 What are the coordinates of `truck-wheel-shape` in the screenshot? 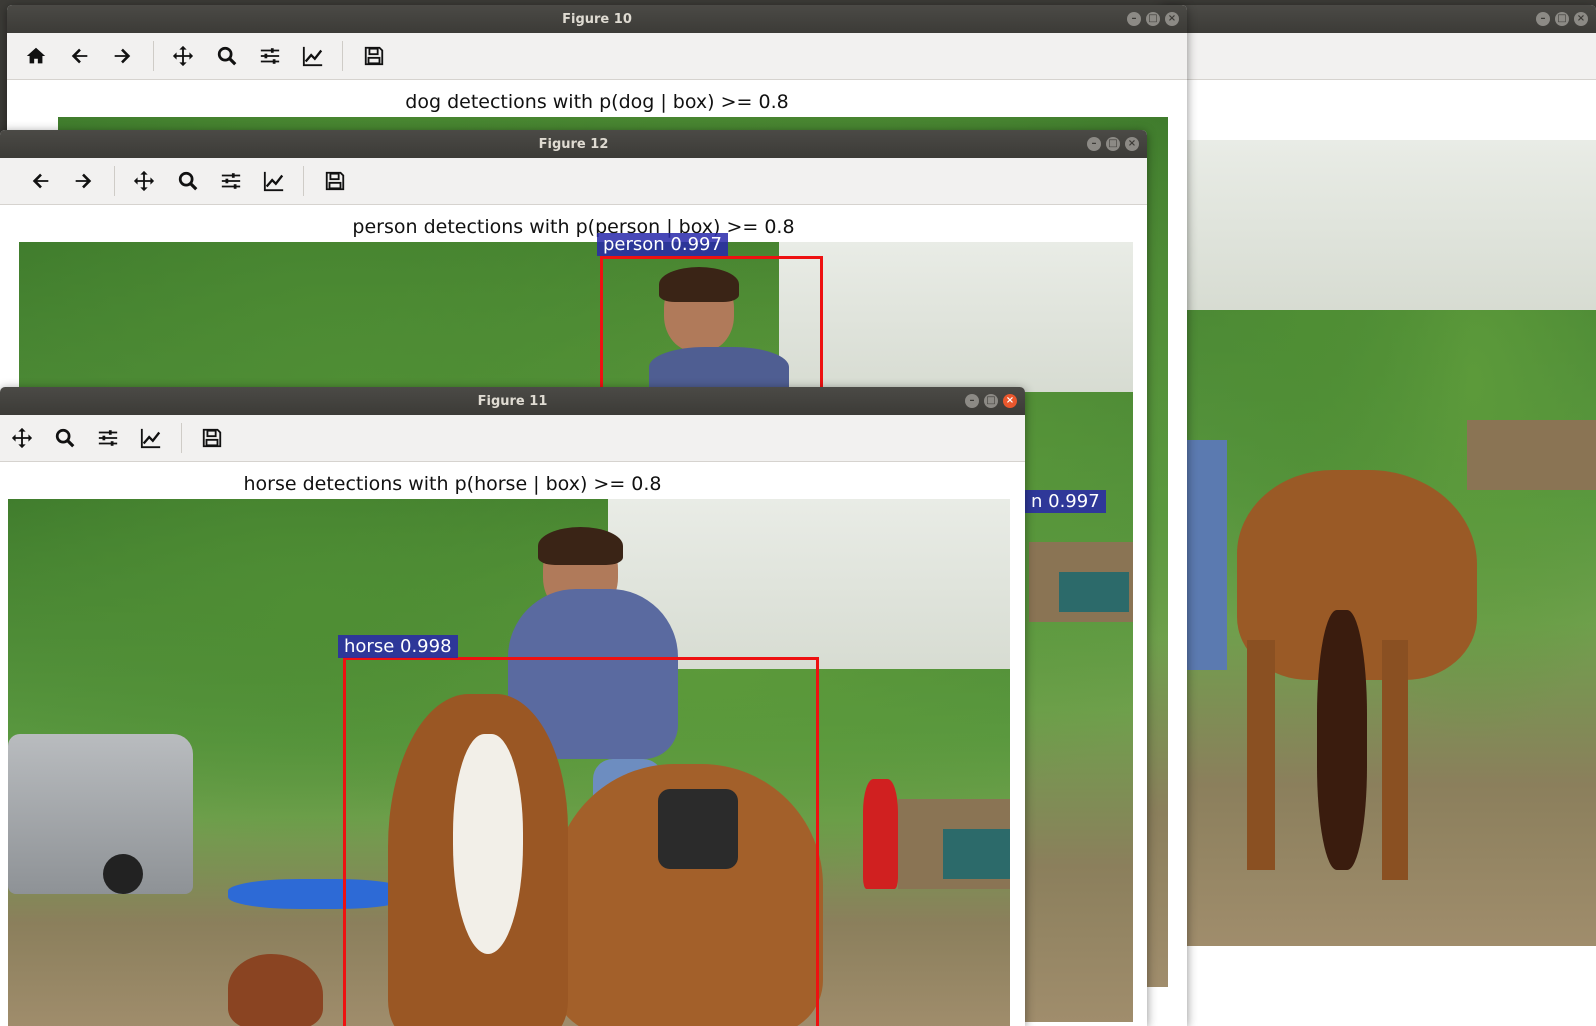 It's located at (123, 874).